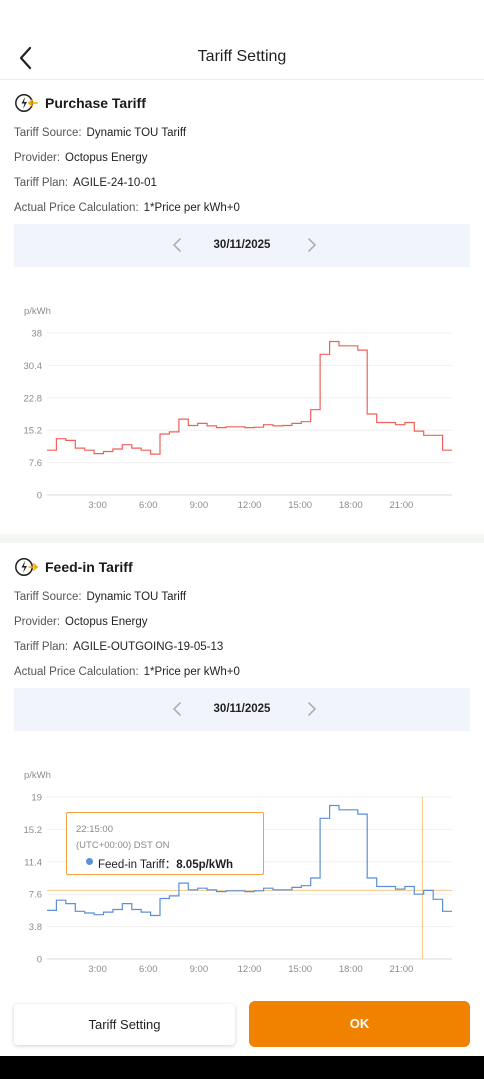 The height and width of the screenshot is (1079, 484). I want to click on feedin-tariff-title: Feed-in Tariff, so click(89, 567).